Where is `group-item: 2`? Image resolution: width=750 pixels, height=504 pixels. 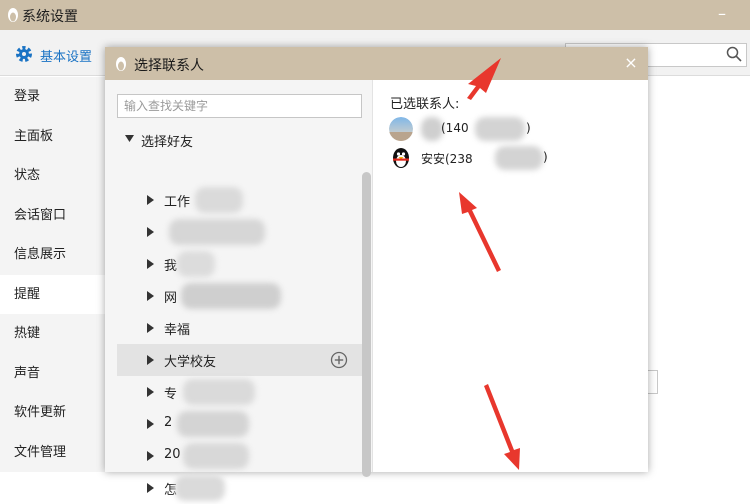
group-item: 2 is located at coordinates (239, 424).